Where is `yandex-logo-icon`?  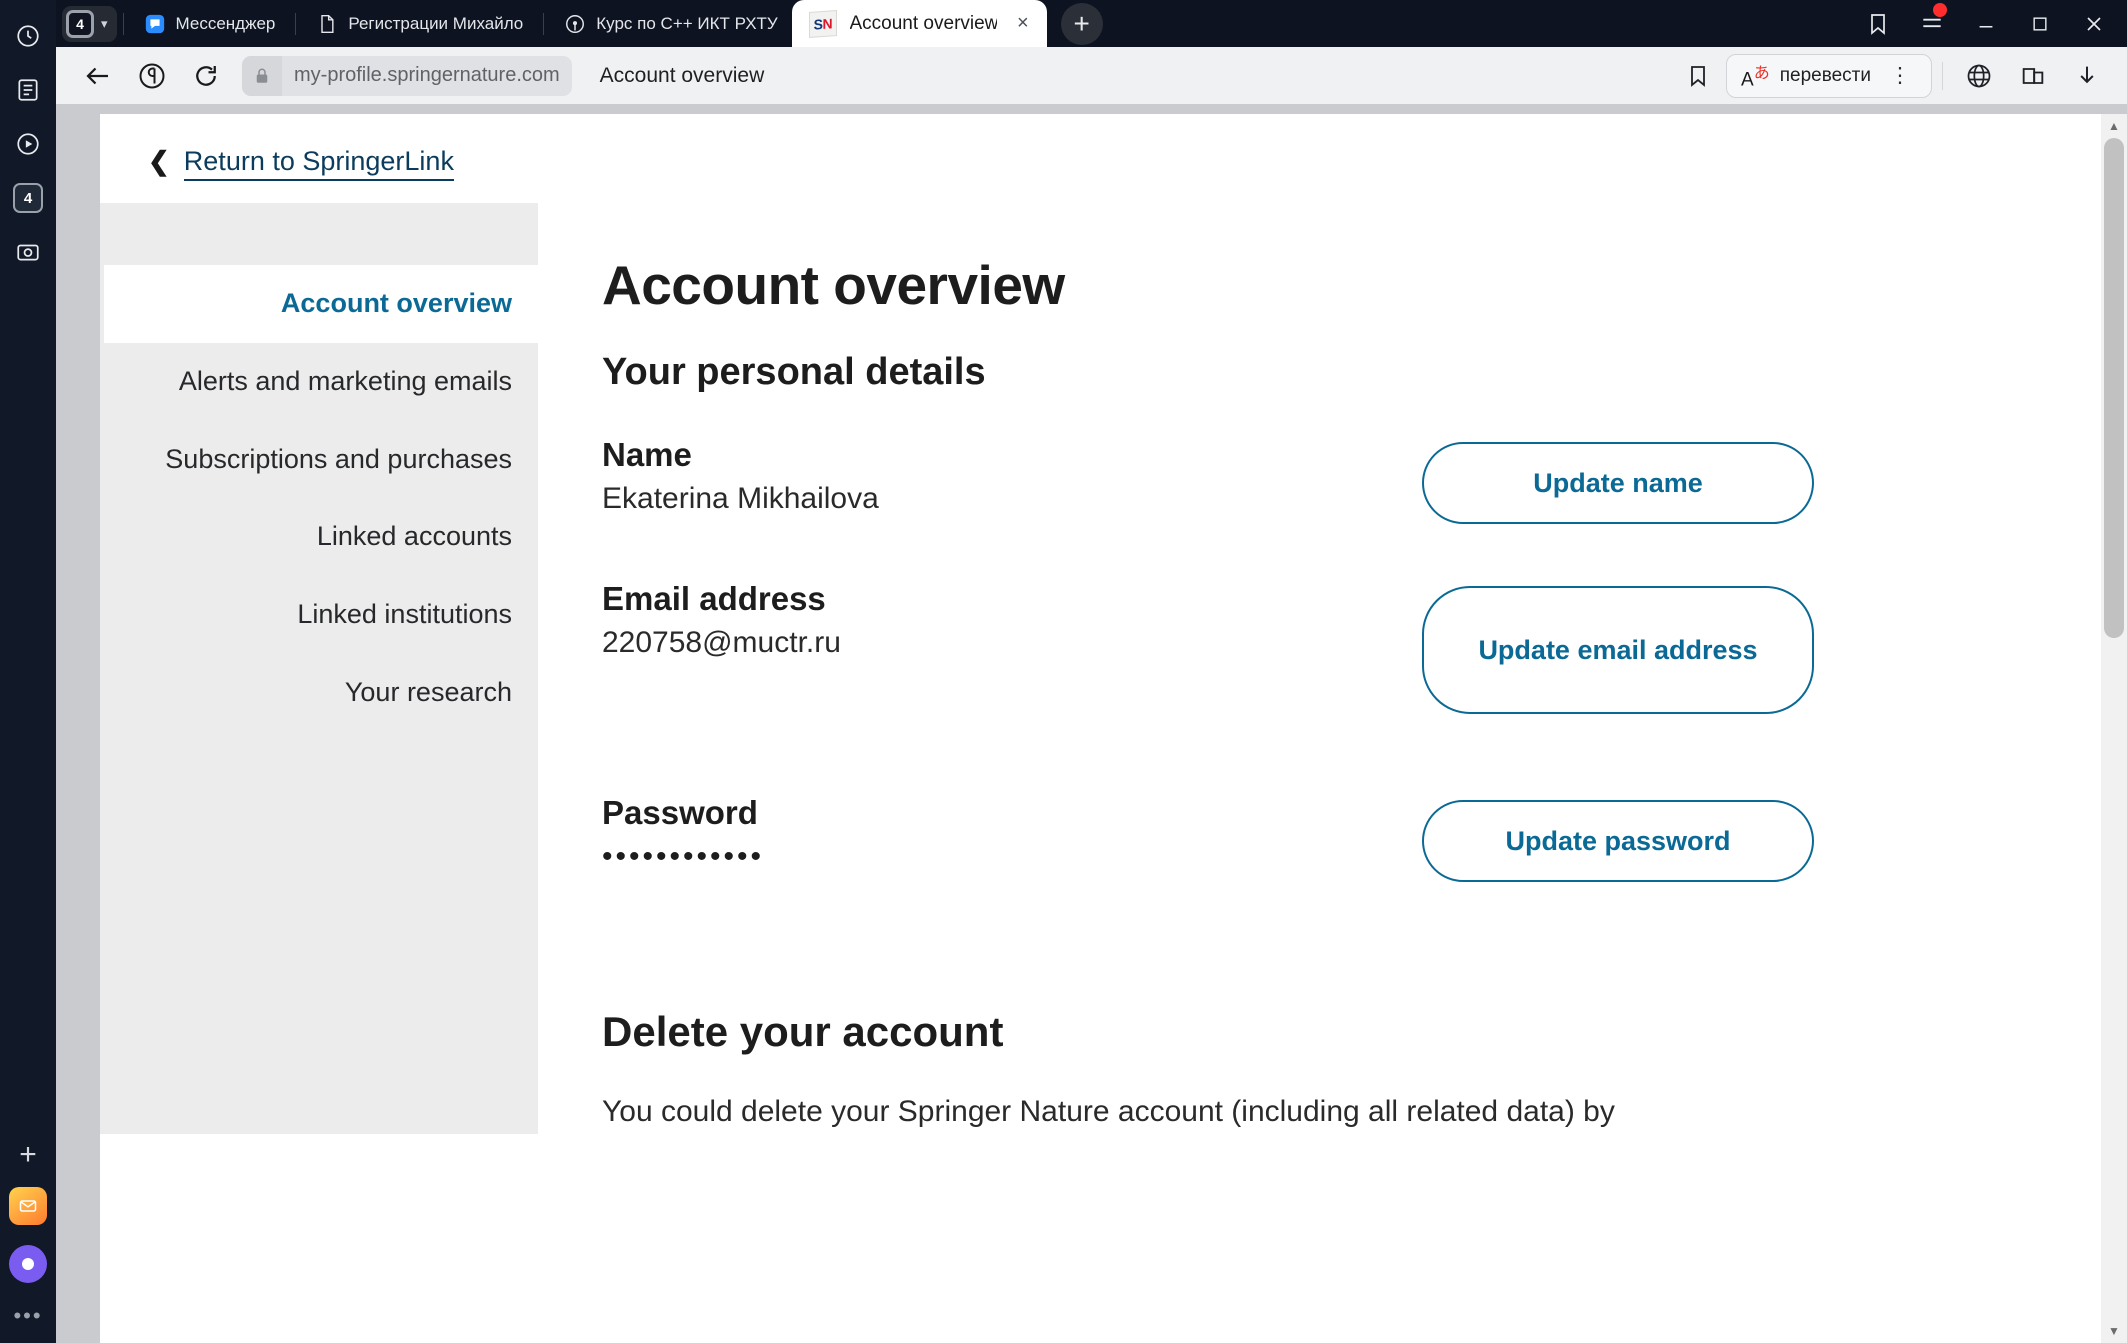
yandex-logo-icon is located at coordinates (152, 76).